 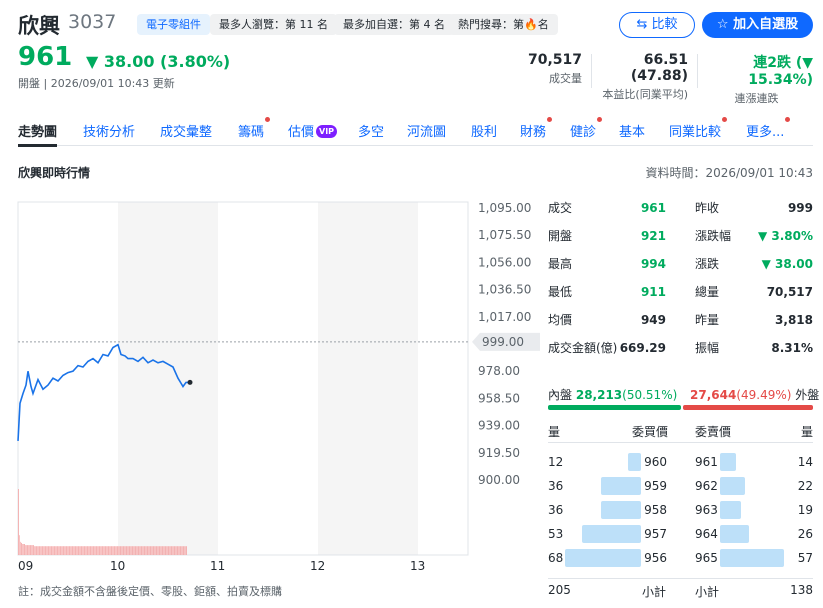 What do you see at coordinates (655, 462) in the screenshot?
I see `bid-price: 960` at bounding box center [655, 462].